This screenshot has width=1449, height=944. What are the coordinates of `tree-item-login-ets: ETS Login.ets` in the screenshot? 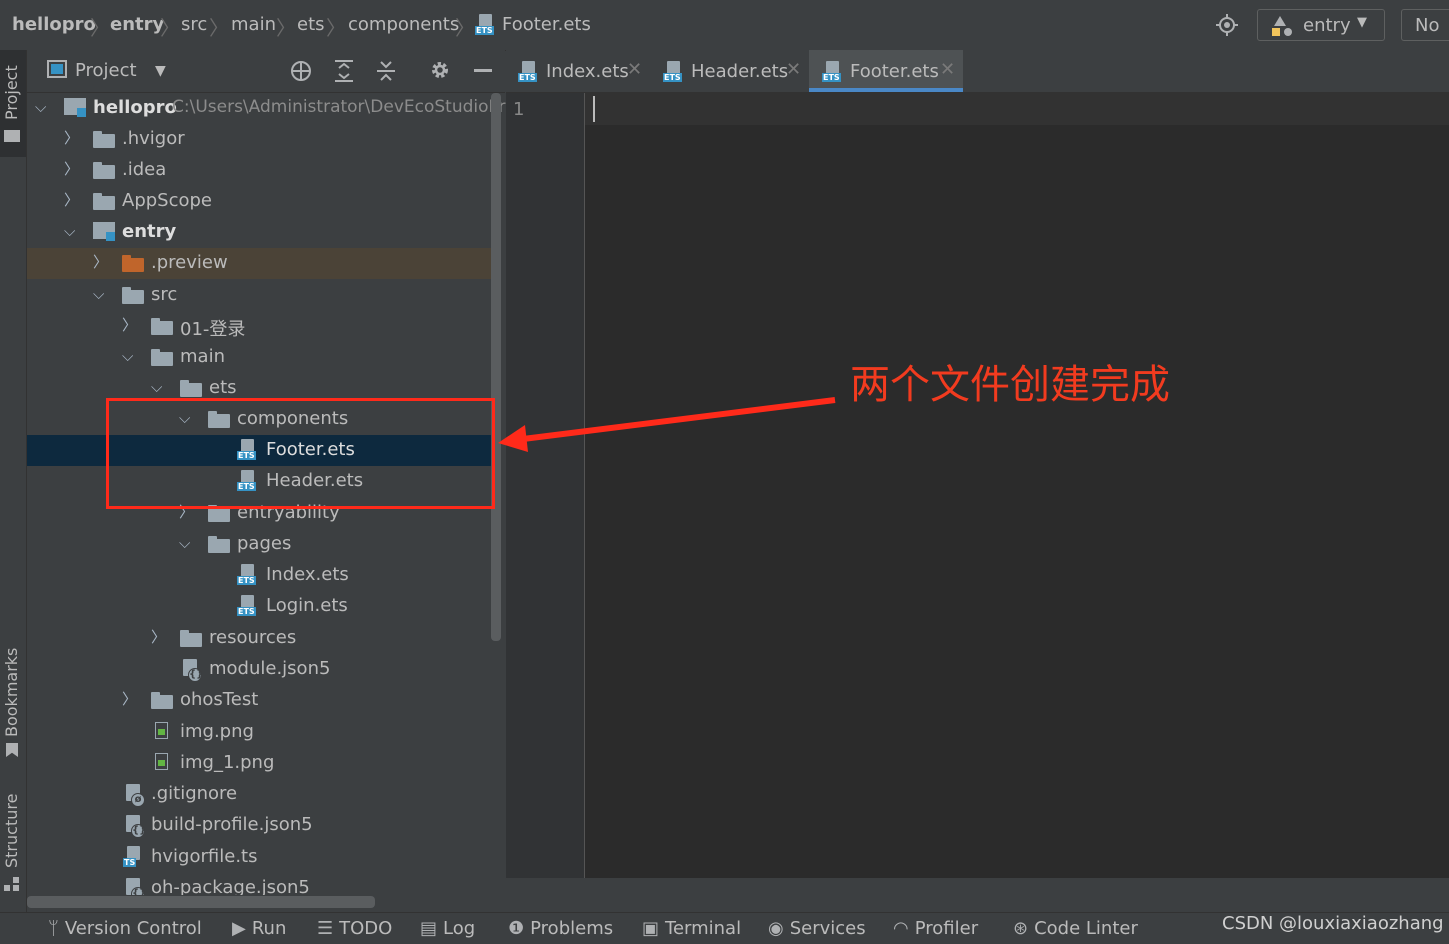 It's located at (259, 606).